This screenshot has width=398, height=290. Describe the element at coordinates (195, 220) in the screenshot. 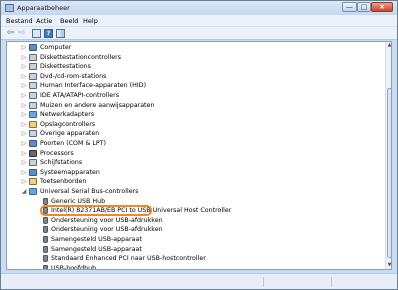

I see `tree-item-highlighted: Ondersteuning voor USB-afdrukken` at that location.